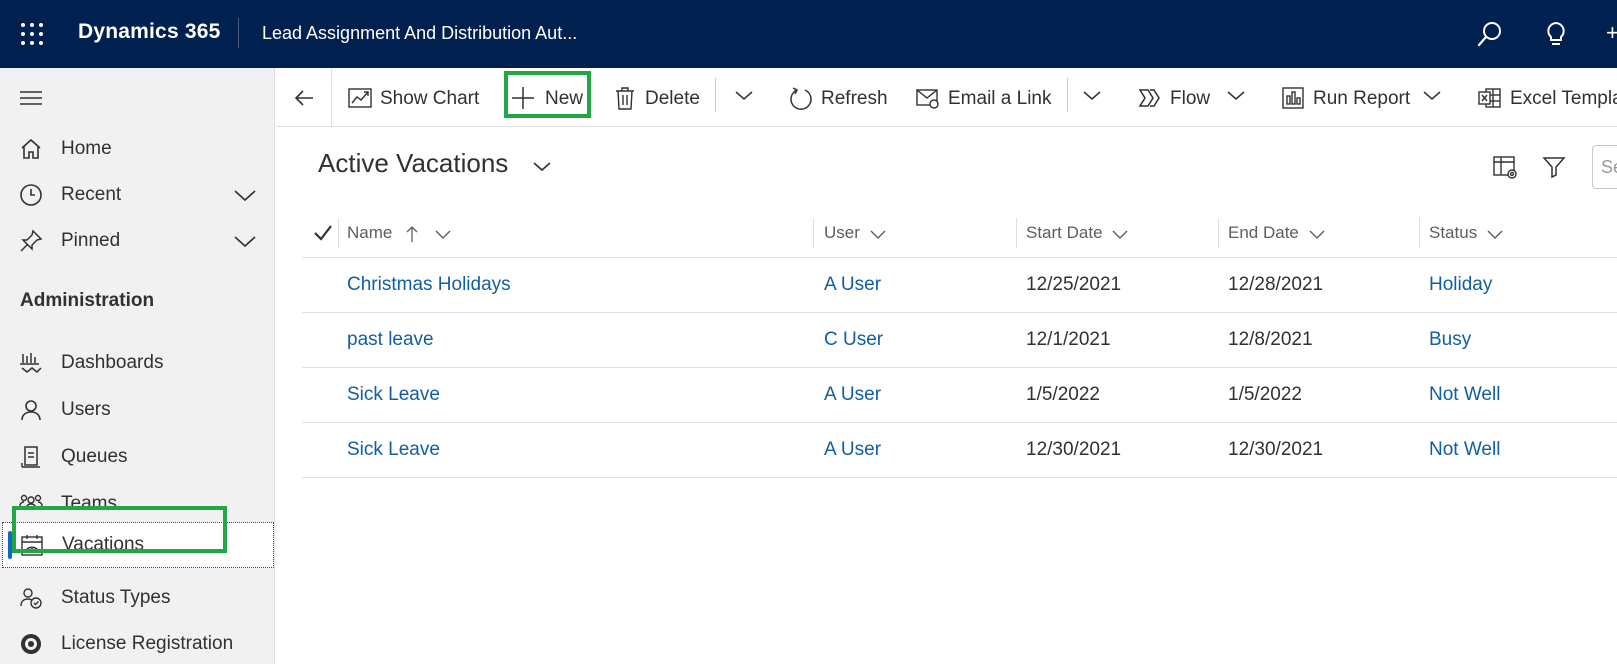 This screenshot has height=664, width=1617. What do you see at coordinates (31, 363) in the screenshot?
I see `dashboard-icon` at bounding box center [31, 363].